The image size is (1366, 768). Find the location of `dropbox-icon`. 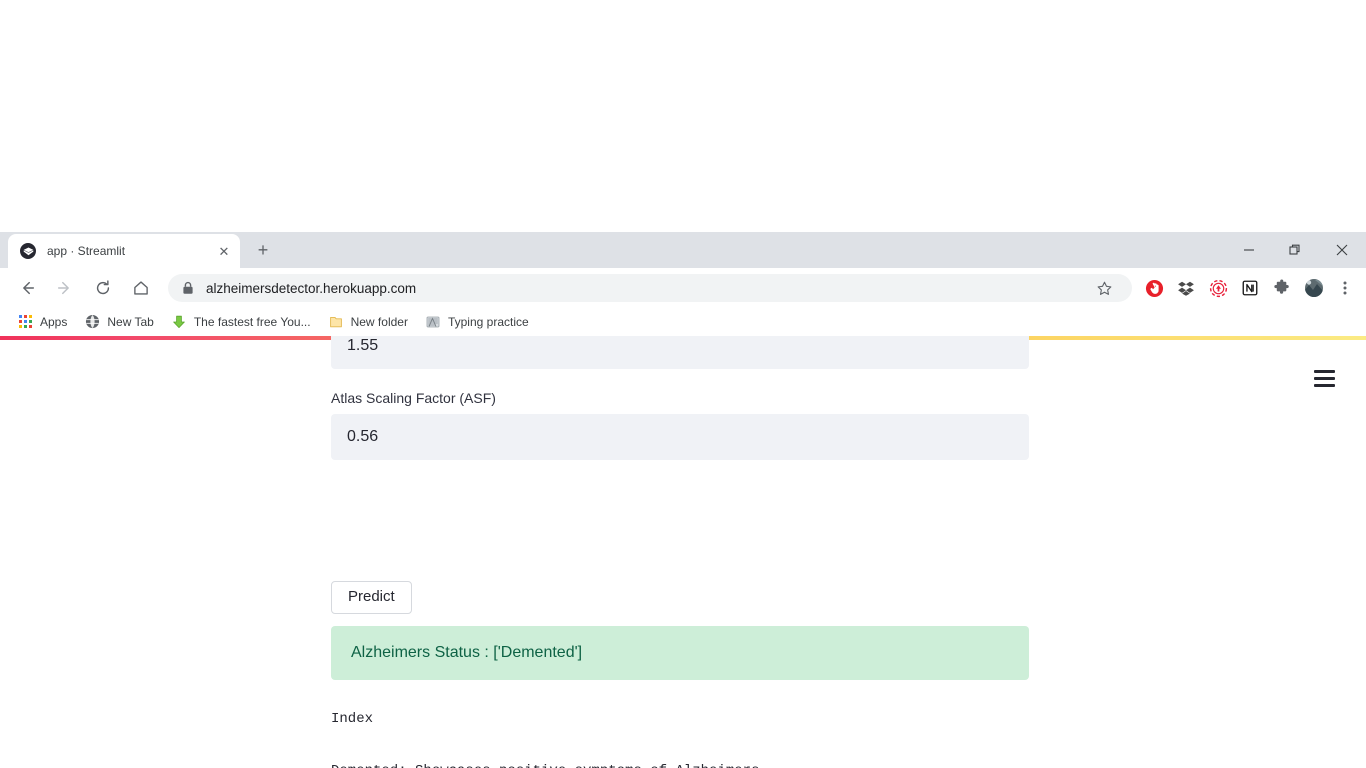

dropbox-icon is located at coordinates (1186, 288).